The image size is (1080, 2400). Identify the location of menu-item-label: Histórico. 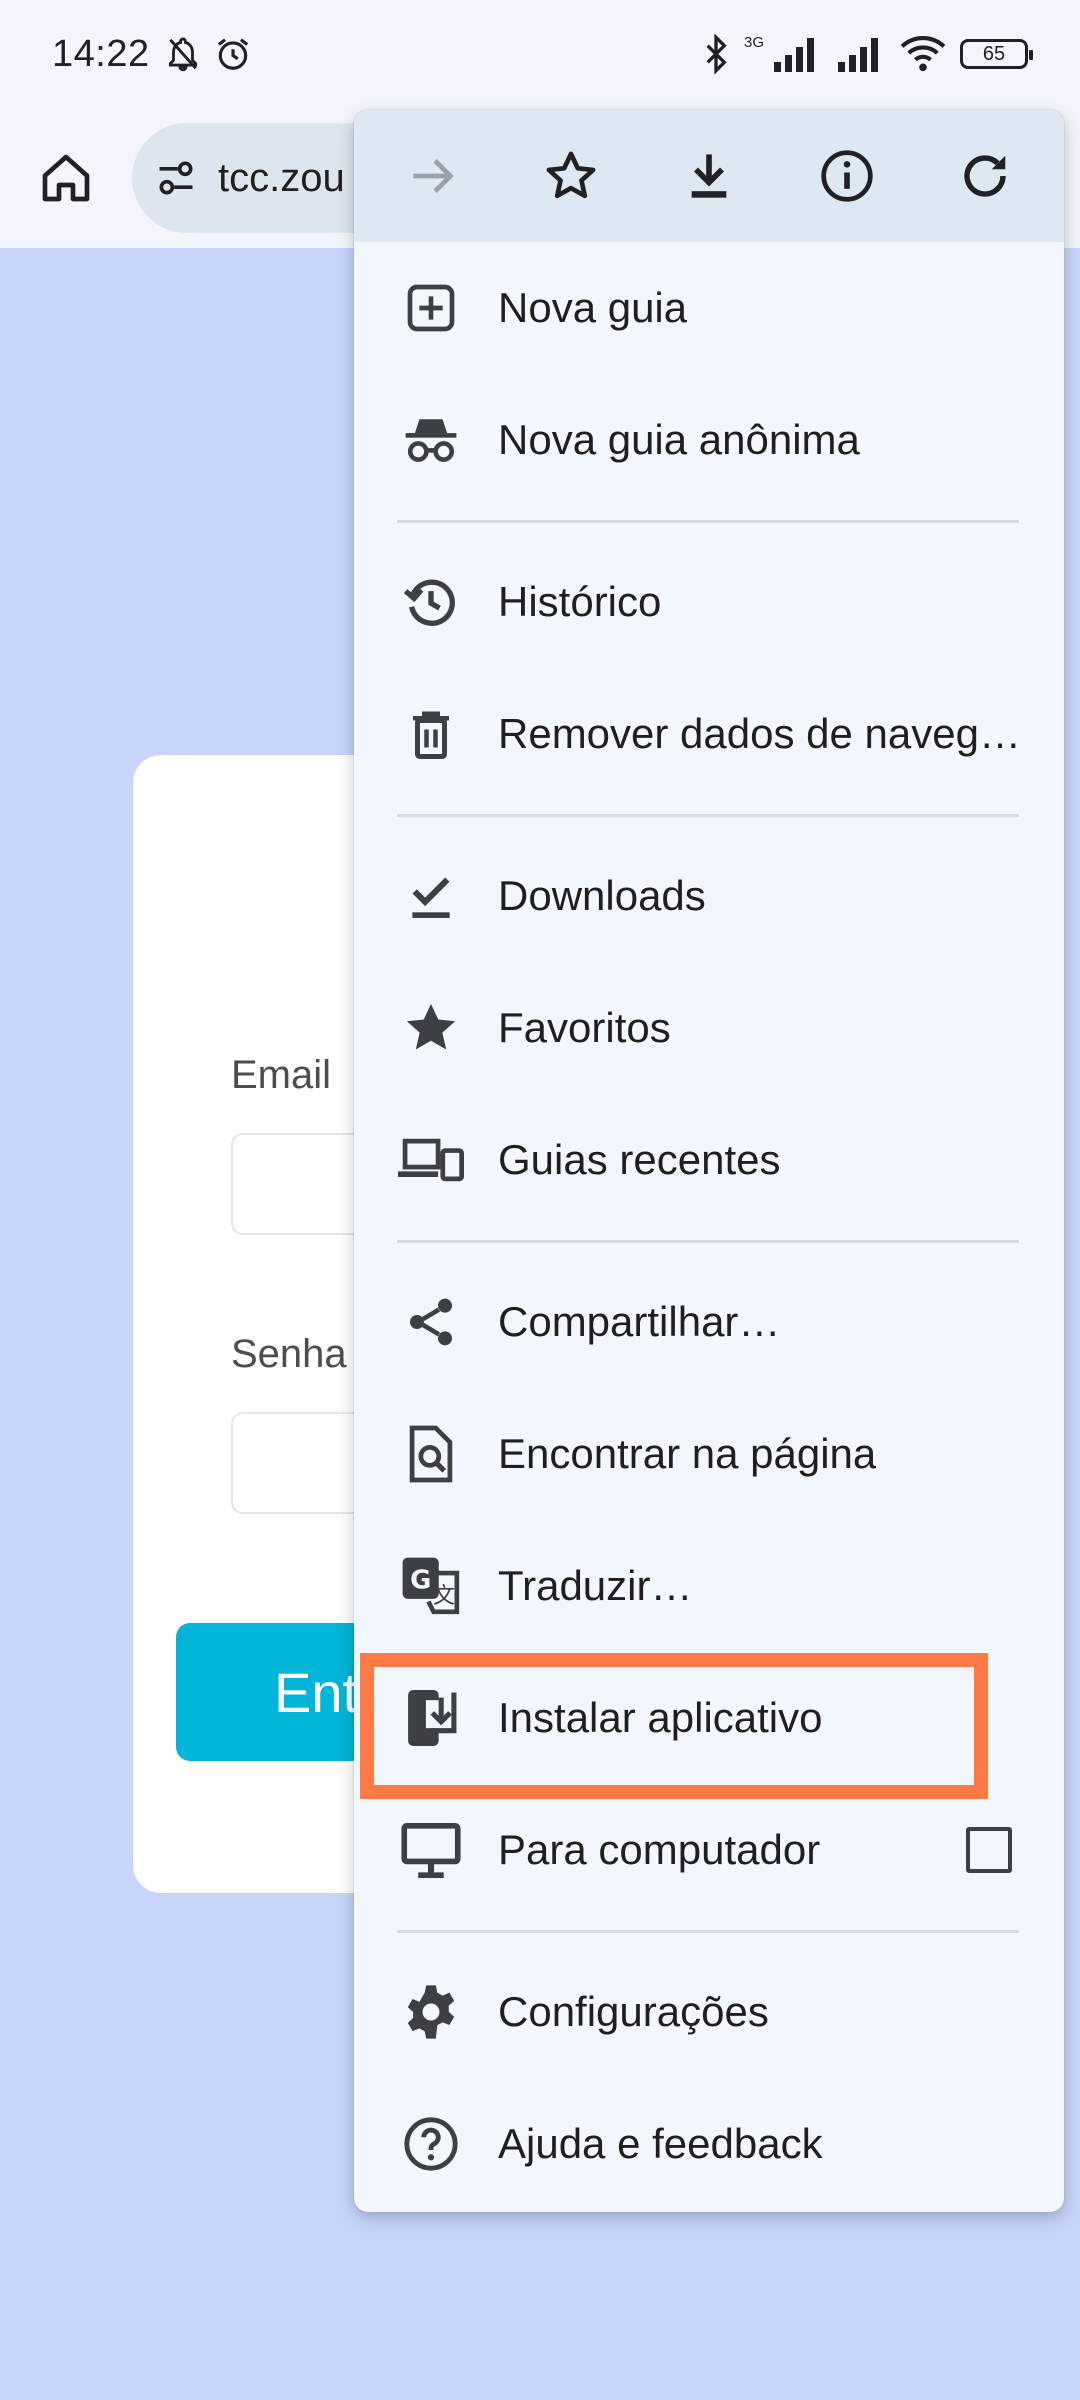
(580, 601).